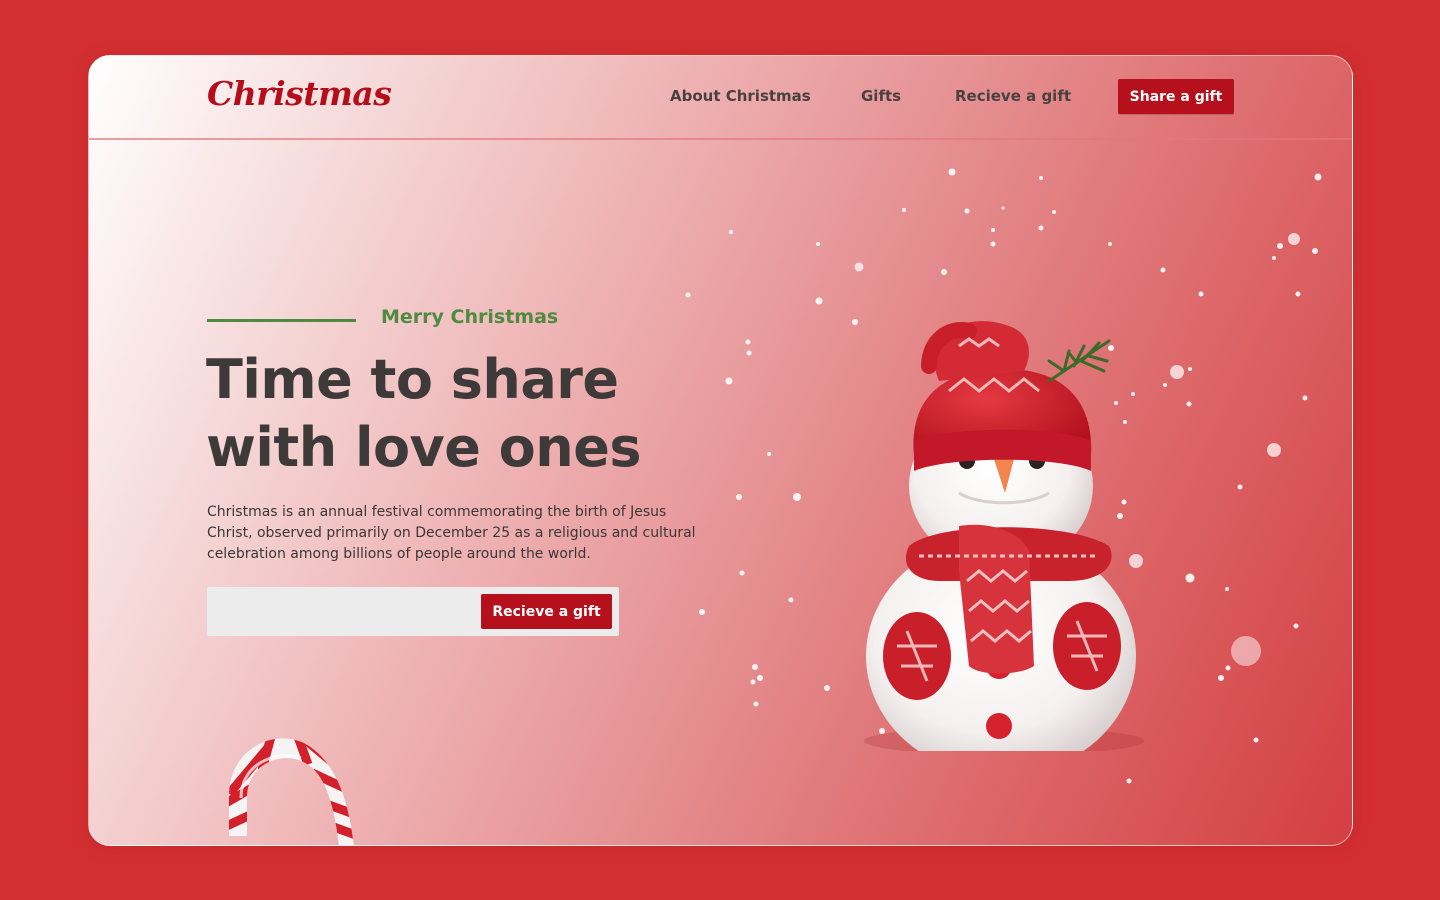  I want to click on kicker-divider, so click(281, 320).